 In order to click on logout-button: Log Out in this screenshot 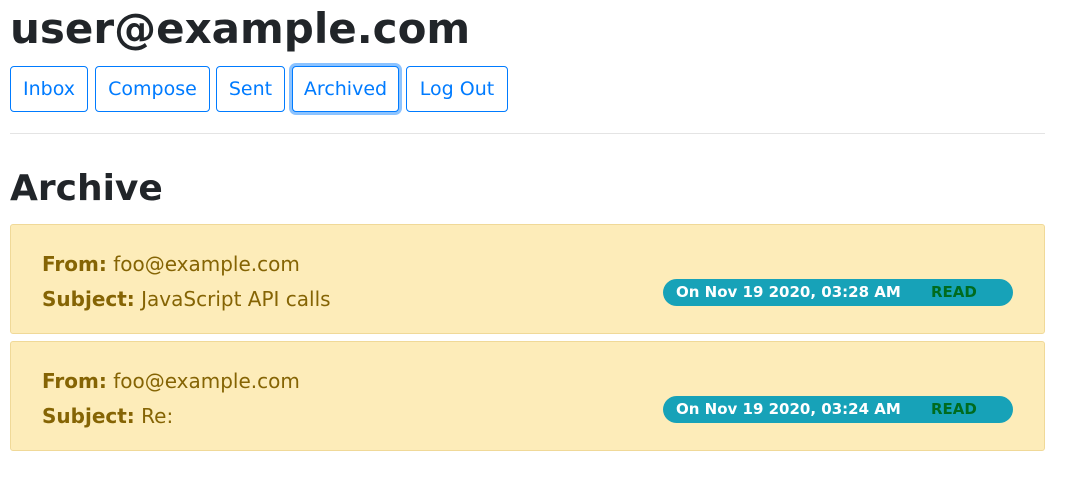, I will do `click(457, 89)`.